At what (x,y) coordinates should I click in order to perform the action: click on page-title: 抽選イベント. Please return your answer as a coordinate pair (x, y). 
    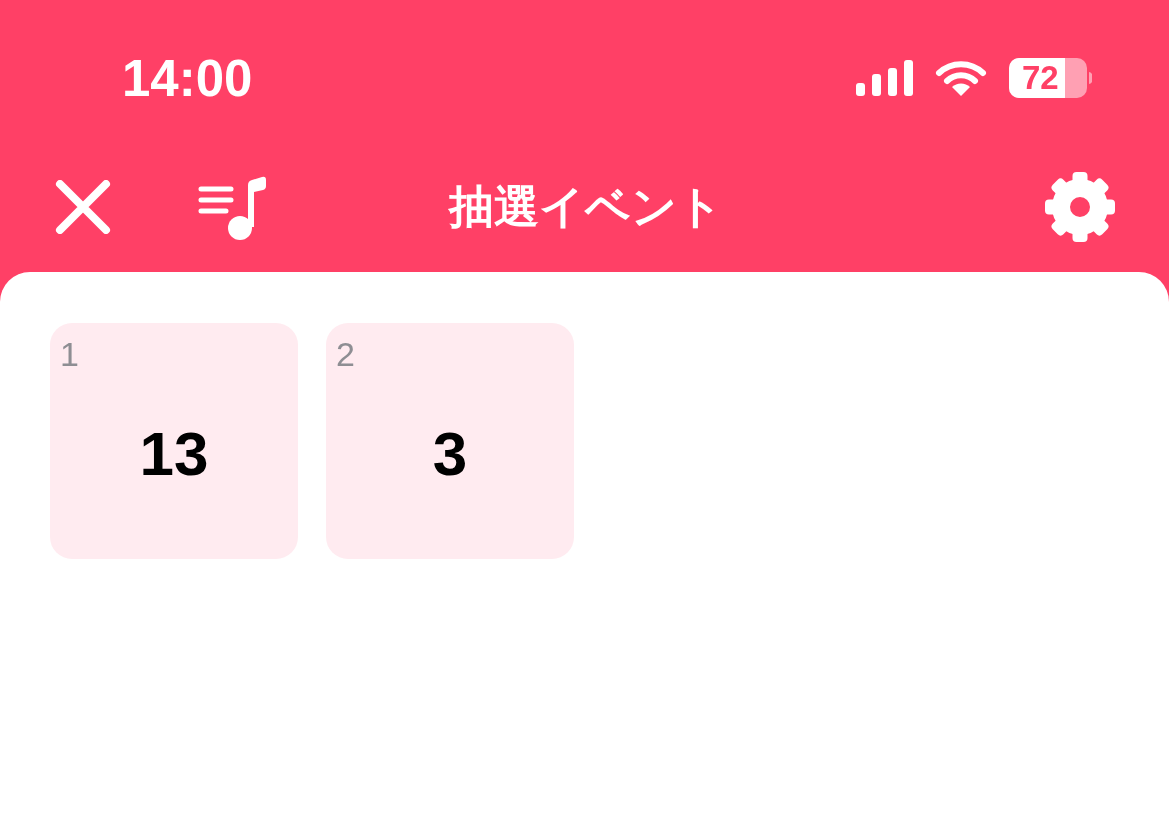
    Looking at the image, I should click on (585, 207).